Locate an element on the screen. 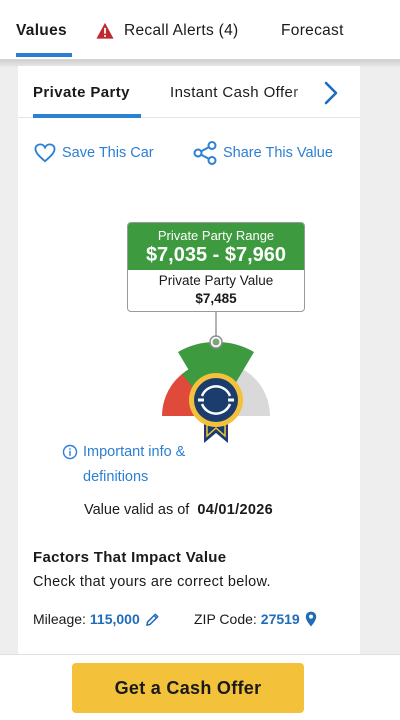 The height and width of the screenshot is (720, 400). mileage-label: Mileage: is located at coordinates (59, 619).